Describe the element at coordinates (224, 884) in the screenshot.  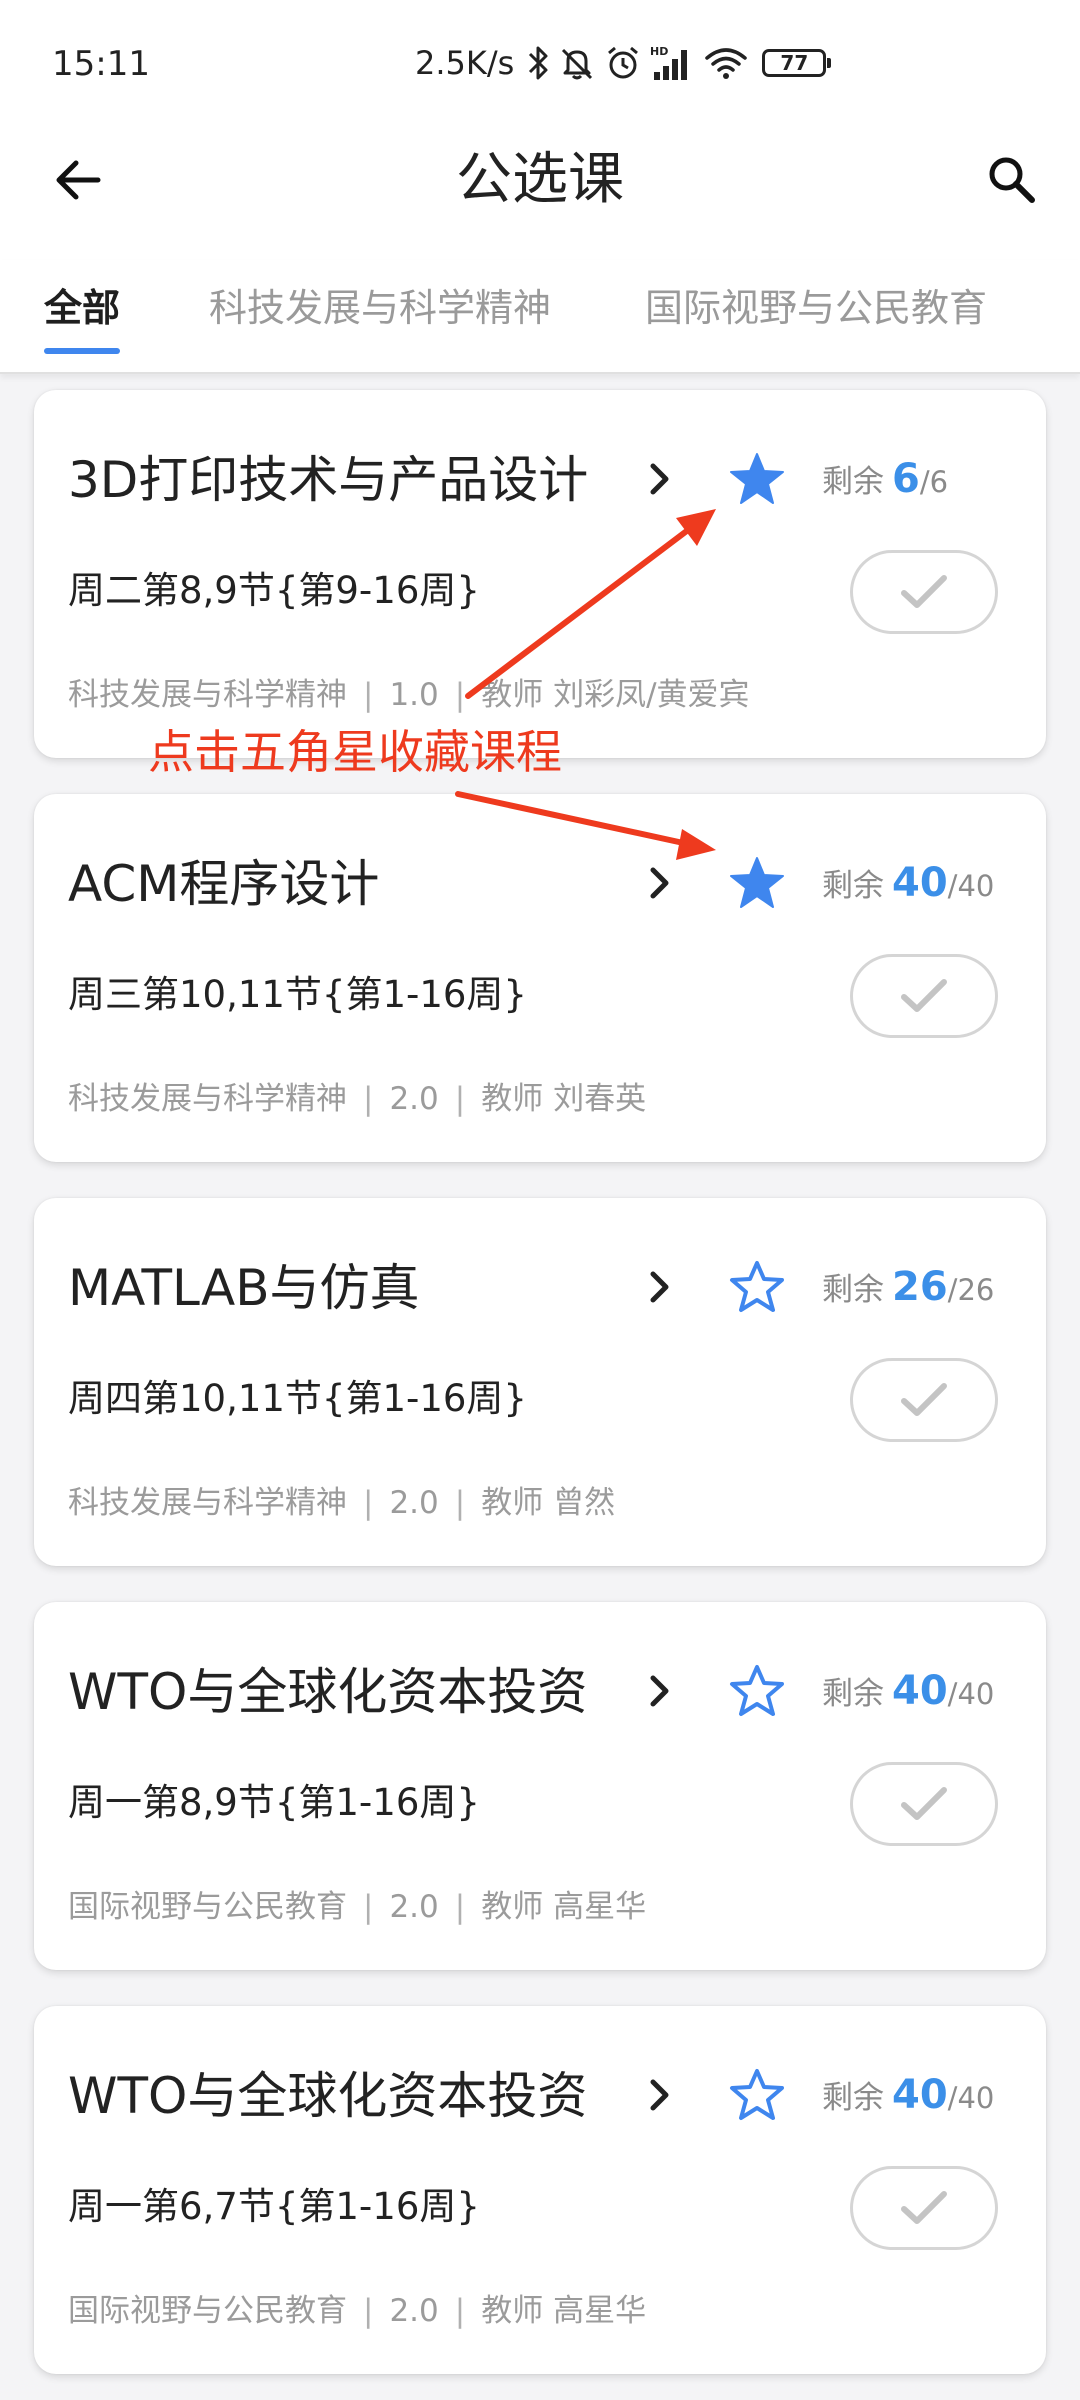
I see `course-title: ACM程序设计` at that location.